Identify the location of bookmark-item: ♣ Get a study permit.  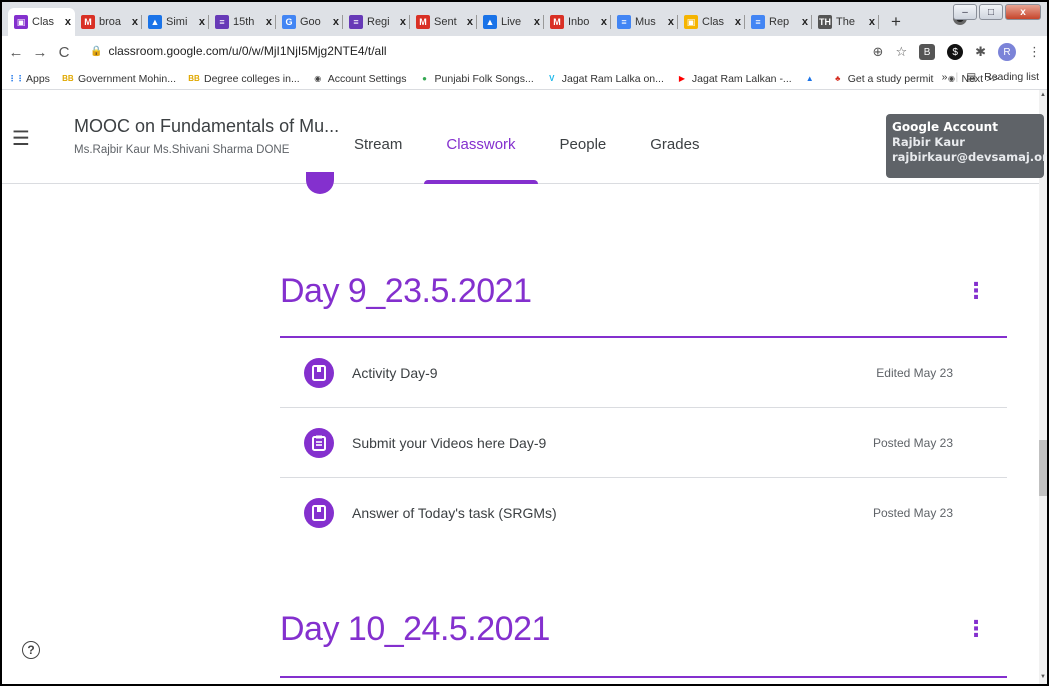
(882, 79).